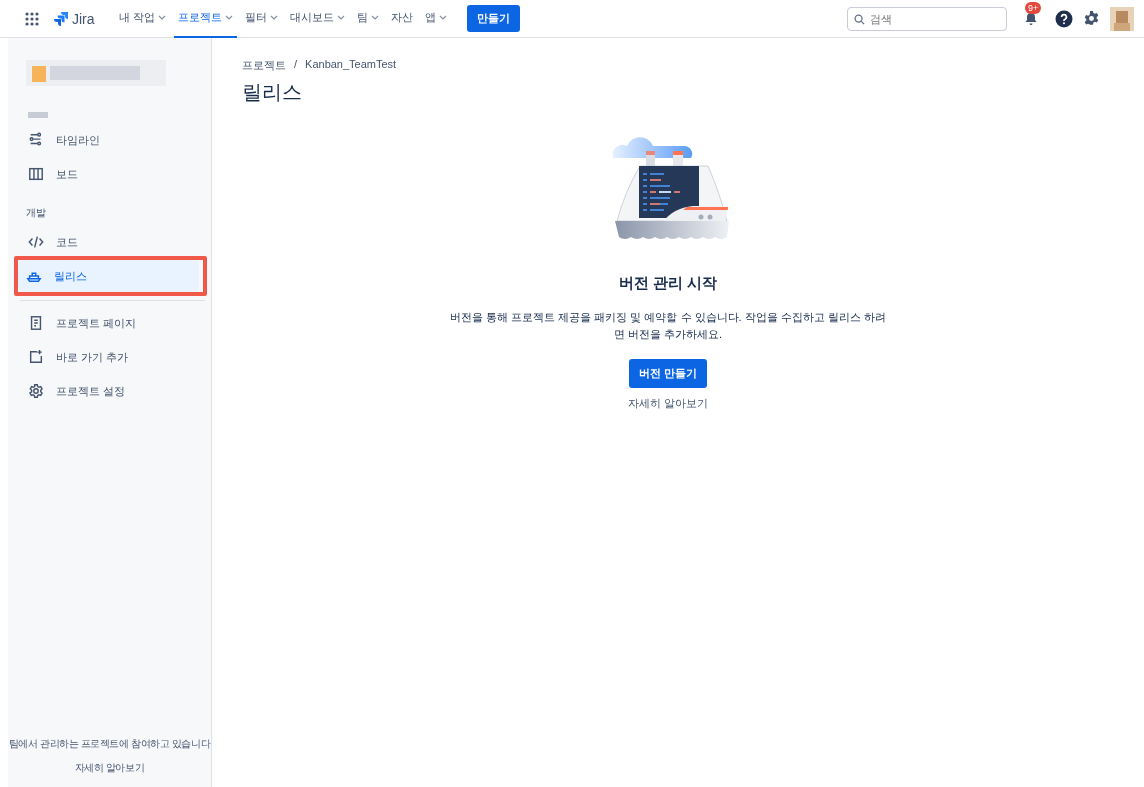 The height and width of the screenshot is (787, 1144). What do you see at coordinates (36, 323) in the screenshot?
I see `page-icon` at bounding box center [36, 323].